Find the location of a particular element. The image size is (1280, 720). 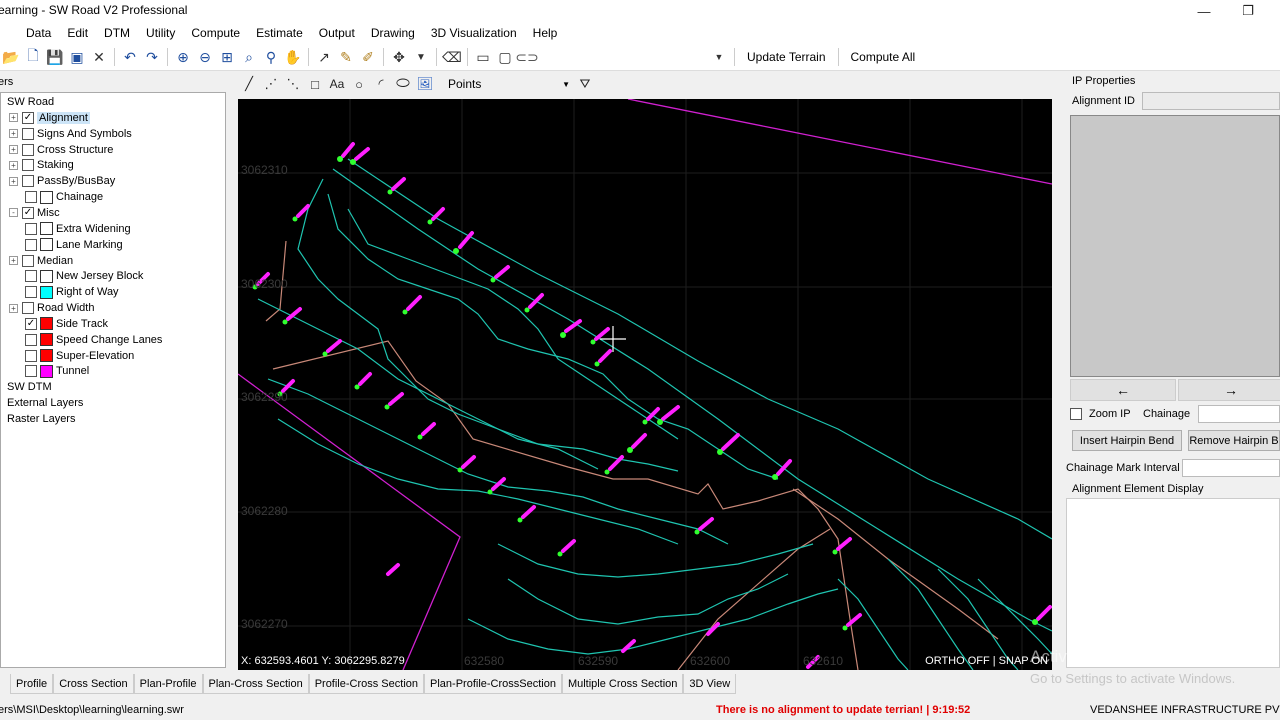

text-icon: Aa is located at coordinates (337, 84).